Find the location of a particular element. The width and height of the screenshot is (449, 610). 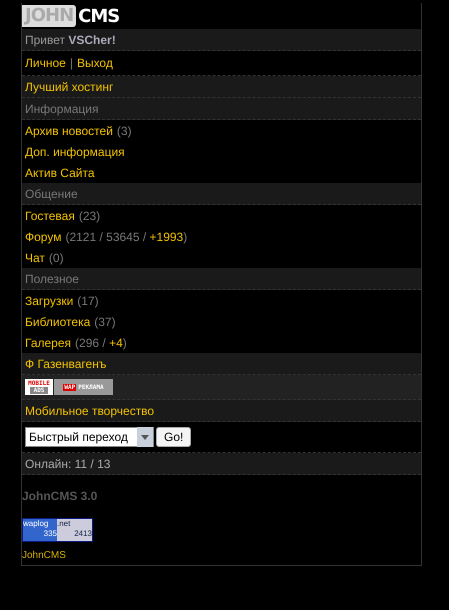

user-link: Выход is located at coordinates (94, 63).